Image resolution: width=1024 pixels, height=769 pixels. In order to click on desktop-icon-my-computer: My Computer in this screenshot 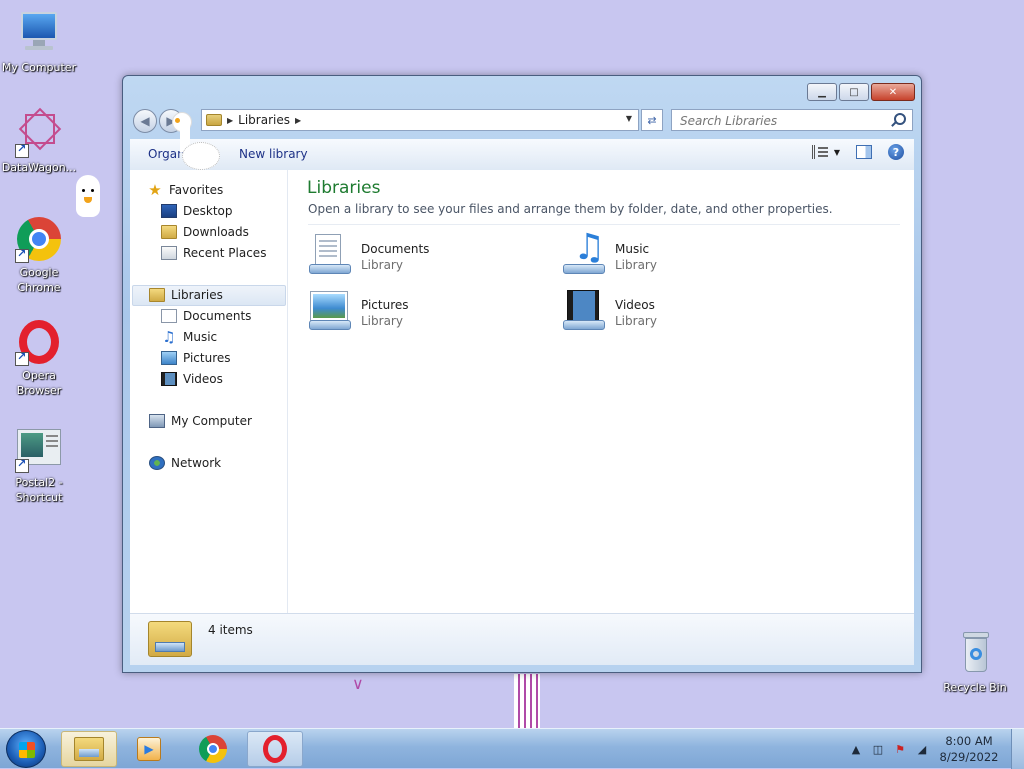, I will do `click(39, 42)`.